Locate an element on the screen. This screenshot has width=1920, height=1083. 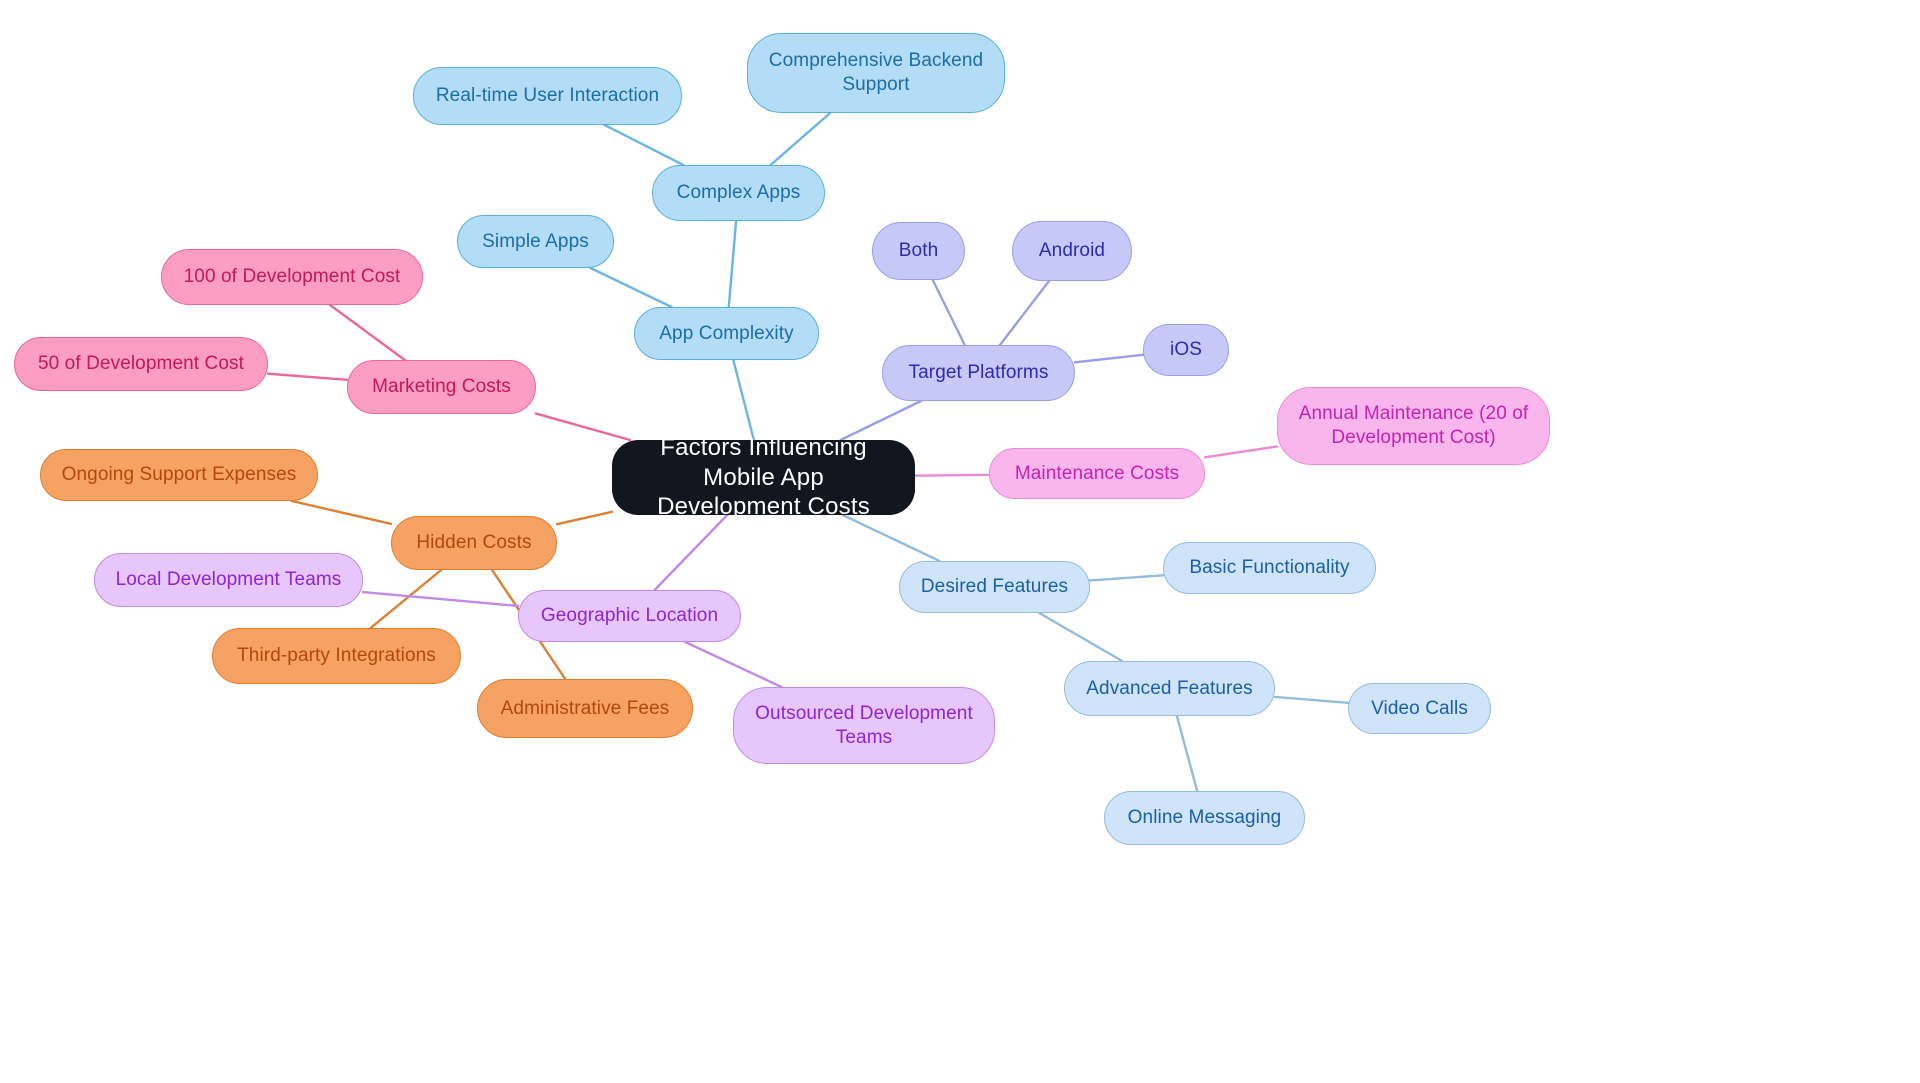
mindmap-edge-appcx-to-simple is located at coordinates (631, 287).